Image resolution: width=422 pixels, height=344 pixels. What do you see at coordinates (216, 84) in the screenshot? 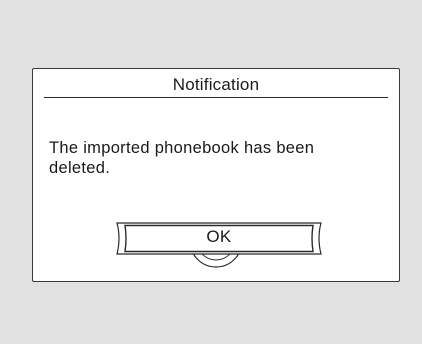
I see `dialog-title: Notification` at bounding box center [216, 84].